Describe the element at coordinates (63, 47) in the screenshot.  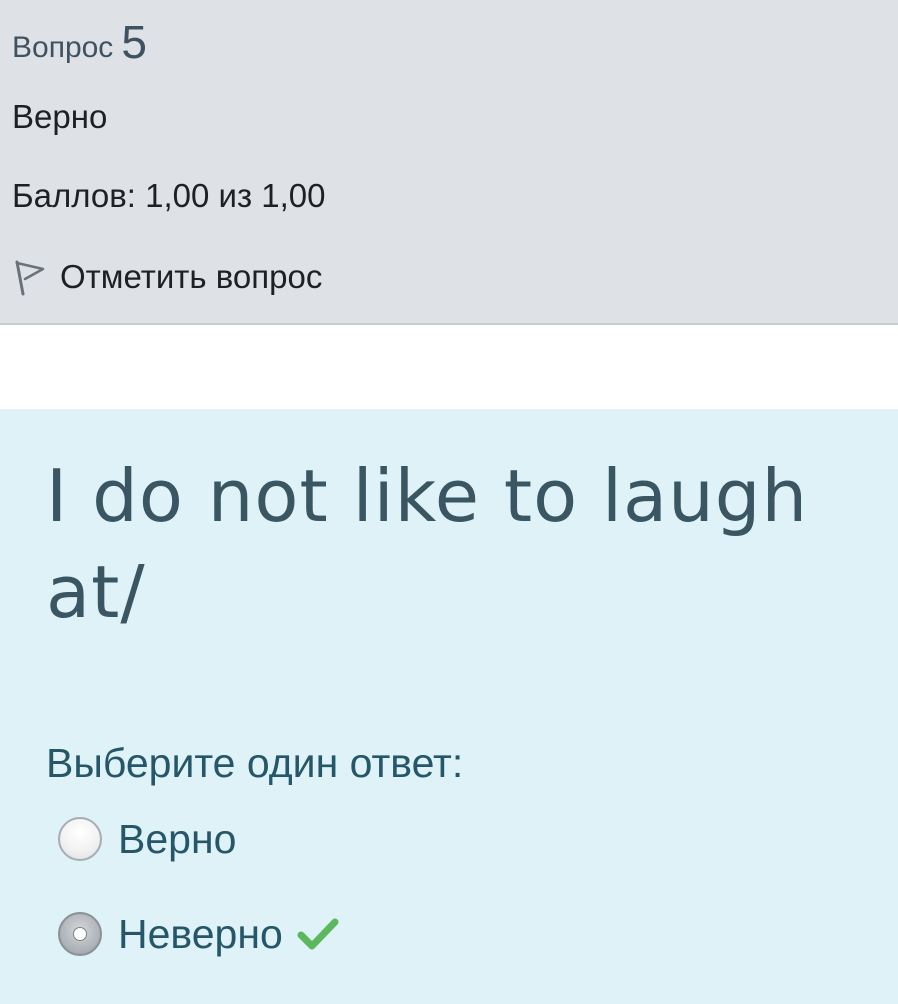
I see `question-heading-label: Вопрос` at that location.